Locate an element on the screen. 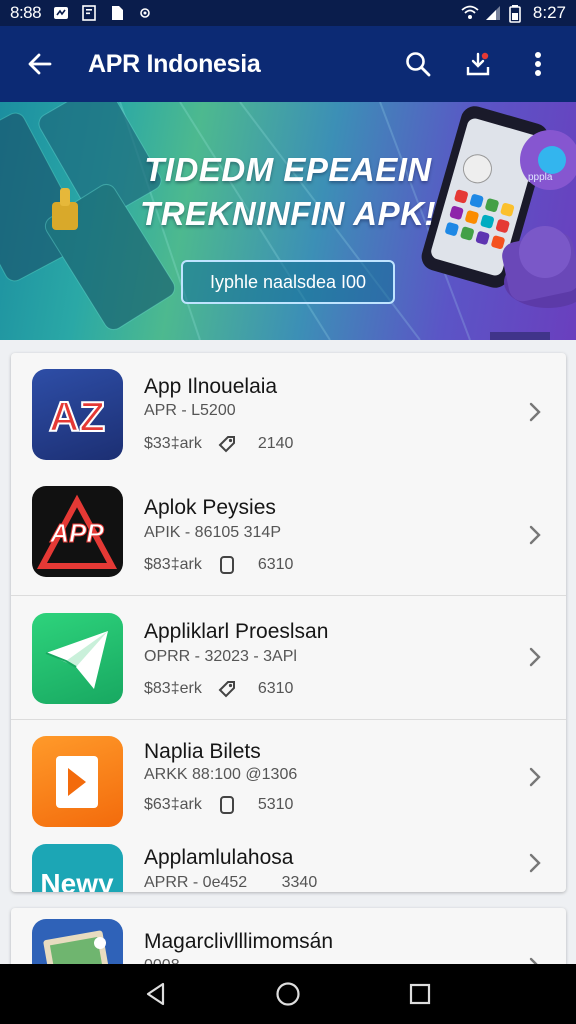 This screenshot has width=576, height=1024. status-time-left: 8:88 is located at coordinates (26, 12).